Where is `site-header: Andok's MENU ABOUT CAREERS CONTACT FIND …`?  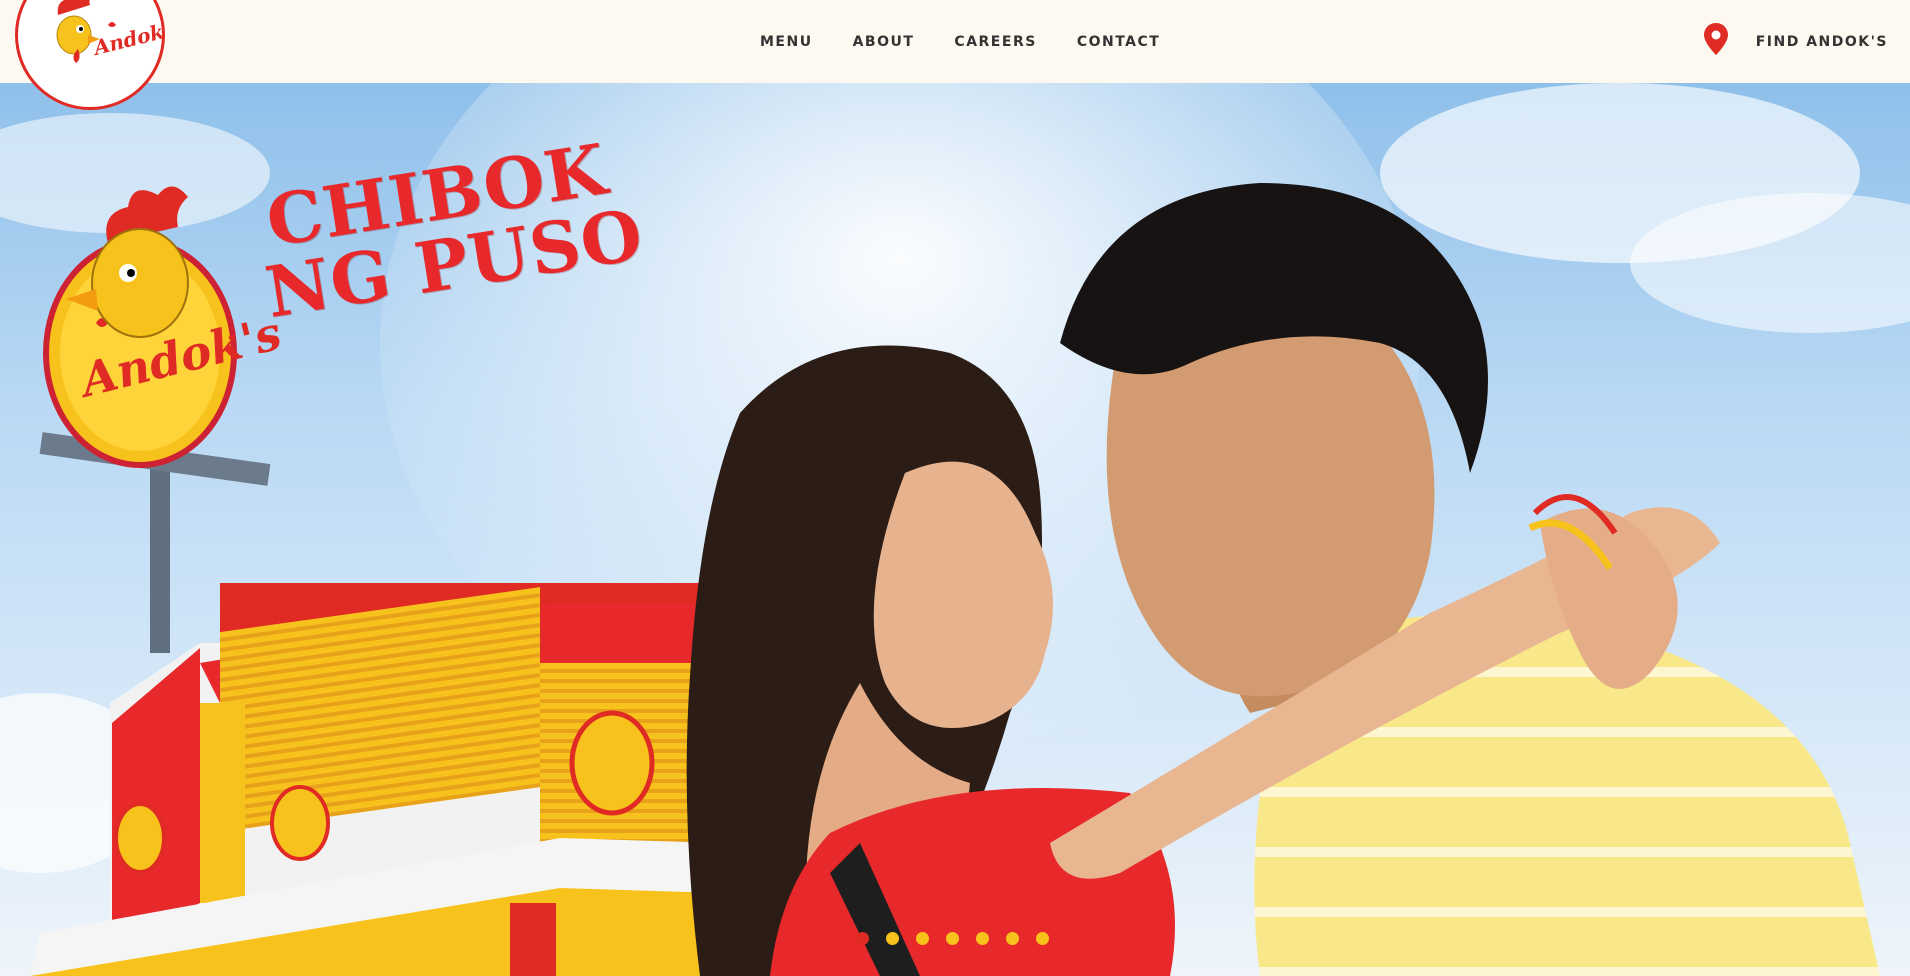
site-header: Andok's MENU ABOUT CAREERS CONTACT FIND … is located at coordinates (955, 55).